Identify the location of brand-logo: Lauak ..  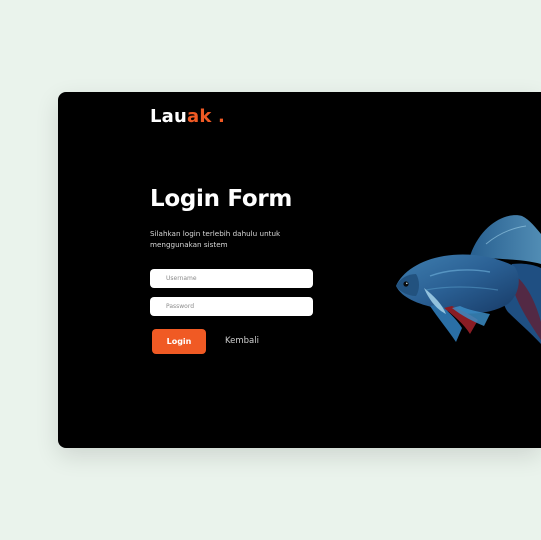
(187, 116).